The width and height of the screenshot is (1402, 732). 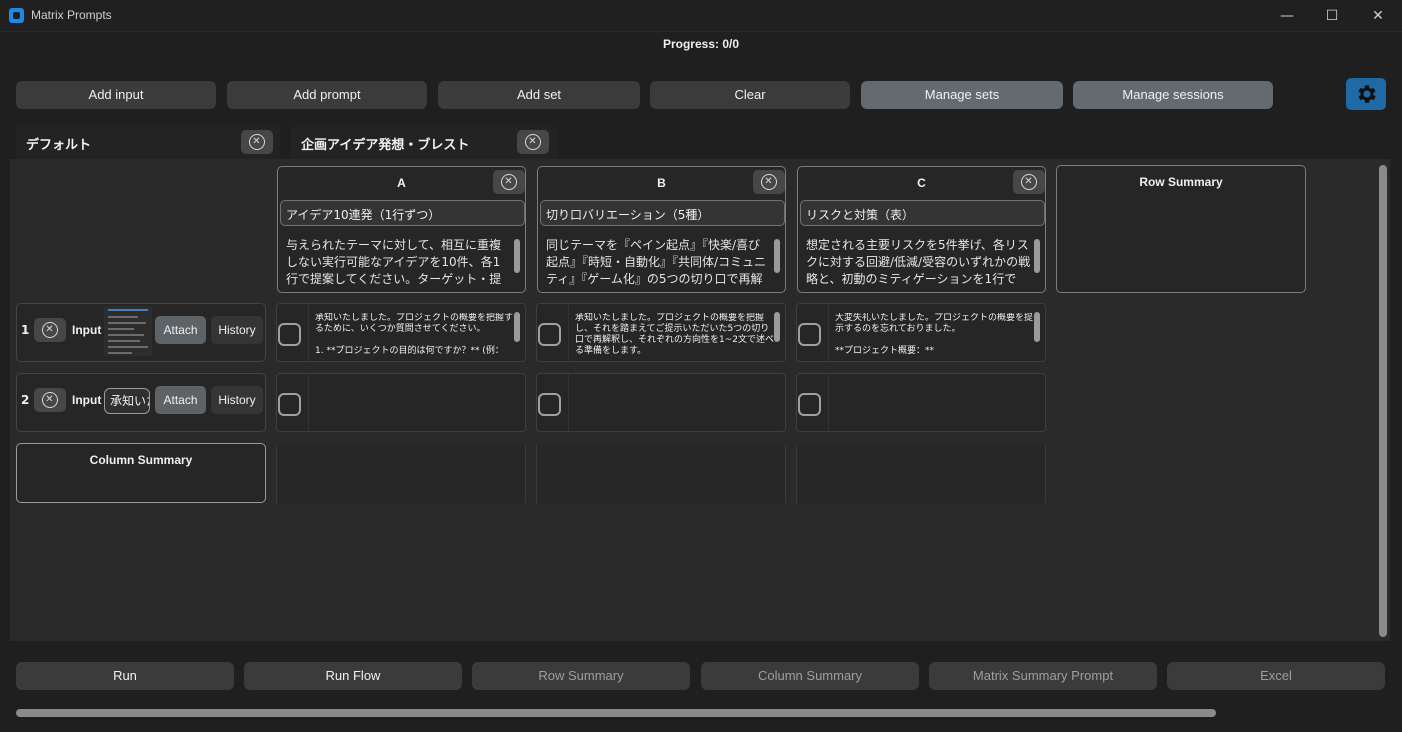 I want to click on row-card-2: 2 ✕ Input 承知いたしました Attach History, so click(x=141, y=402).